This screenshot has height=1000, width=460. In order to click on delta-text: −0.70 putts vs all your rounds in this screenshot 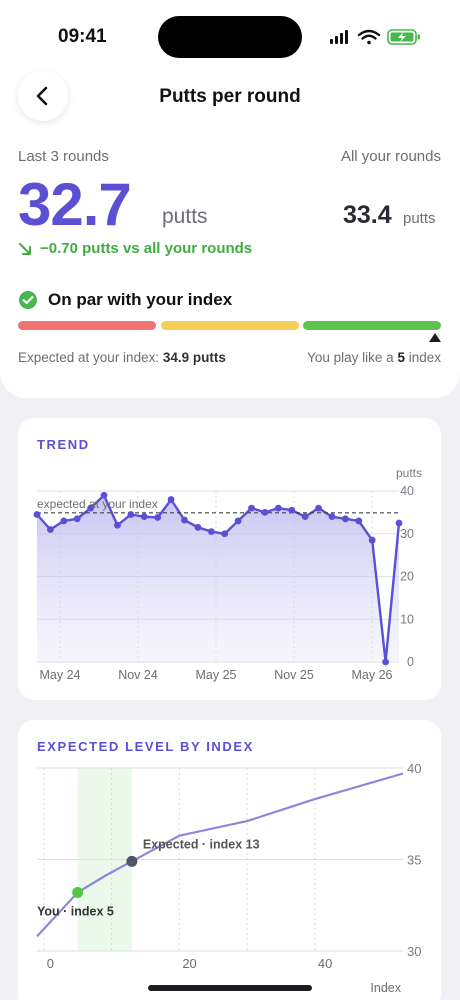, I will do `click(146, 248)`.